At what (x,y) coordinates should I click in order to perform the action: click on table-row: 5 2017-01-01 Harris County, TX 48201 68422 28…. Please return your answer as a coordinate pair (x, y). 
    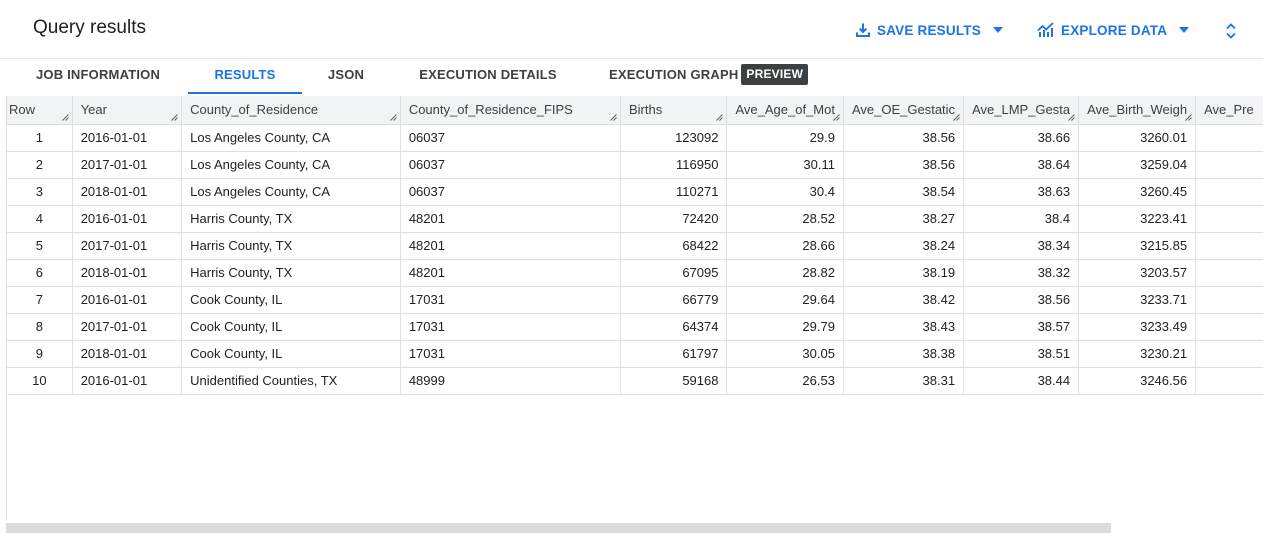
    Looking at the image, I should click on (635, 246).